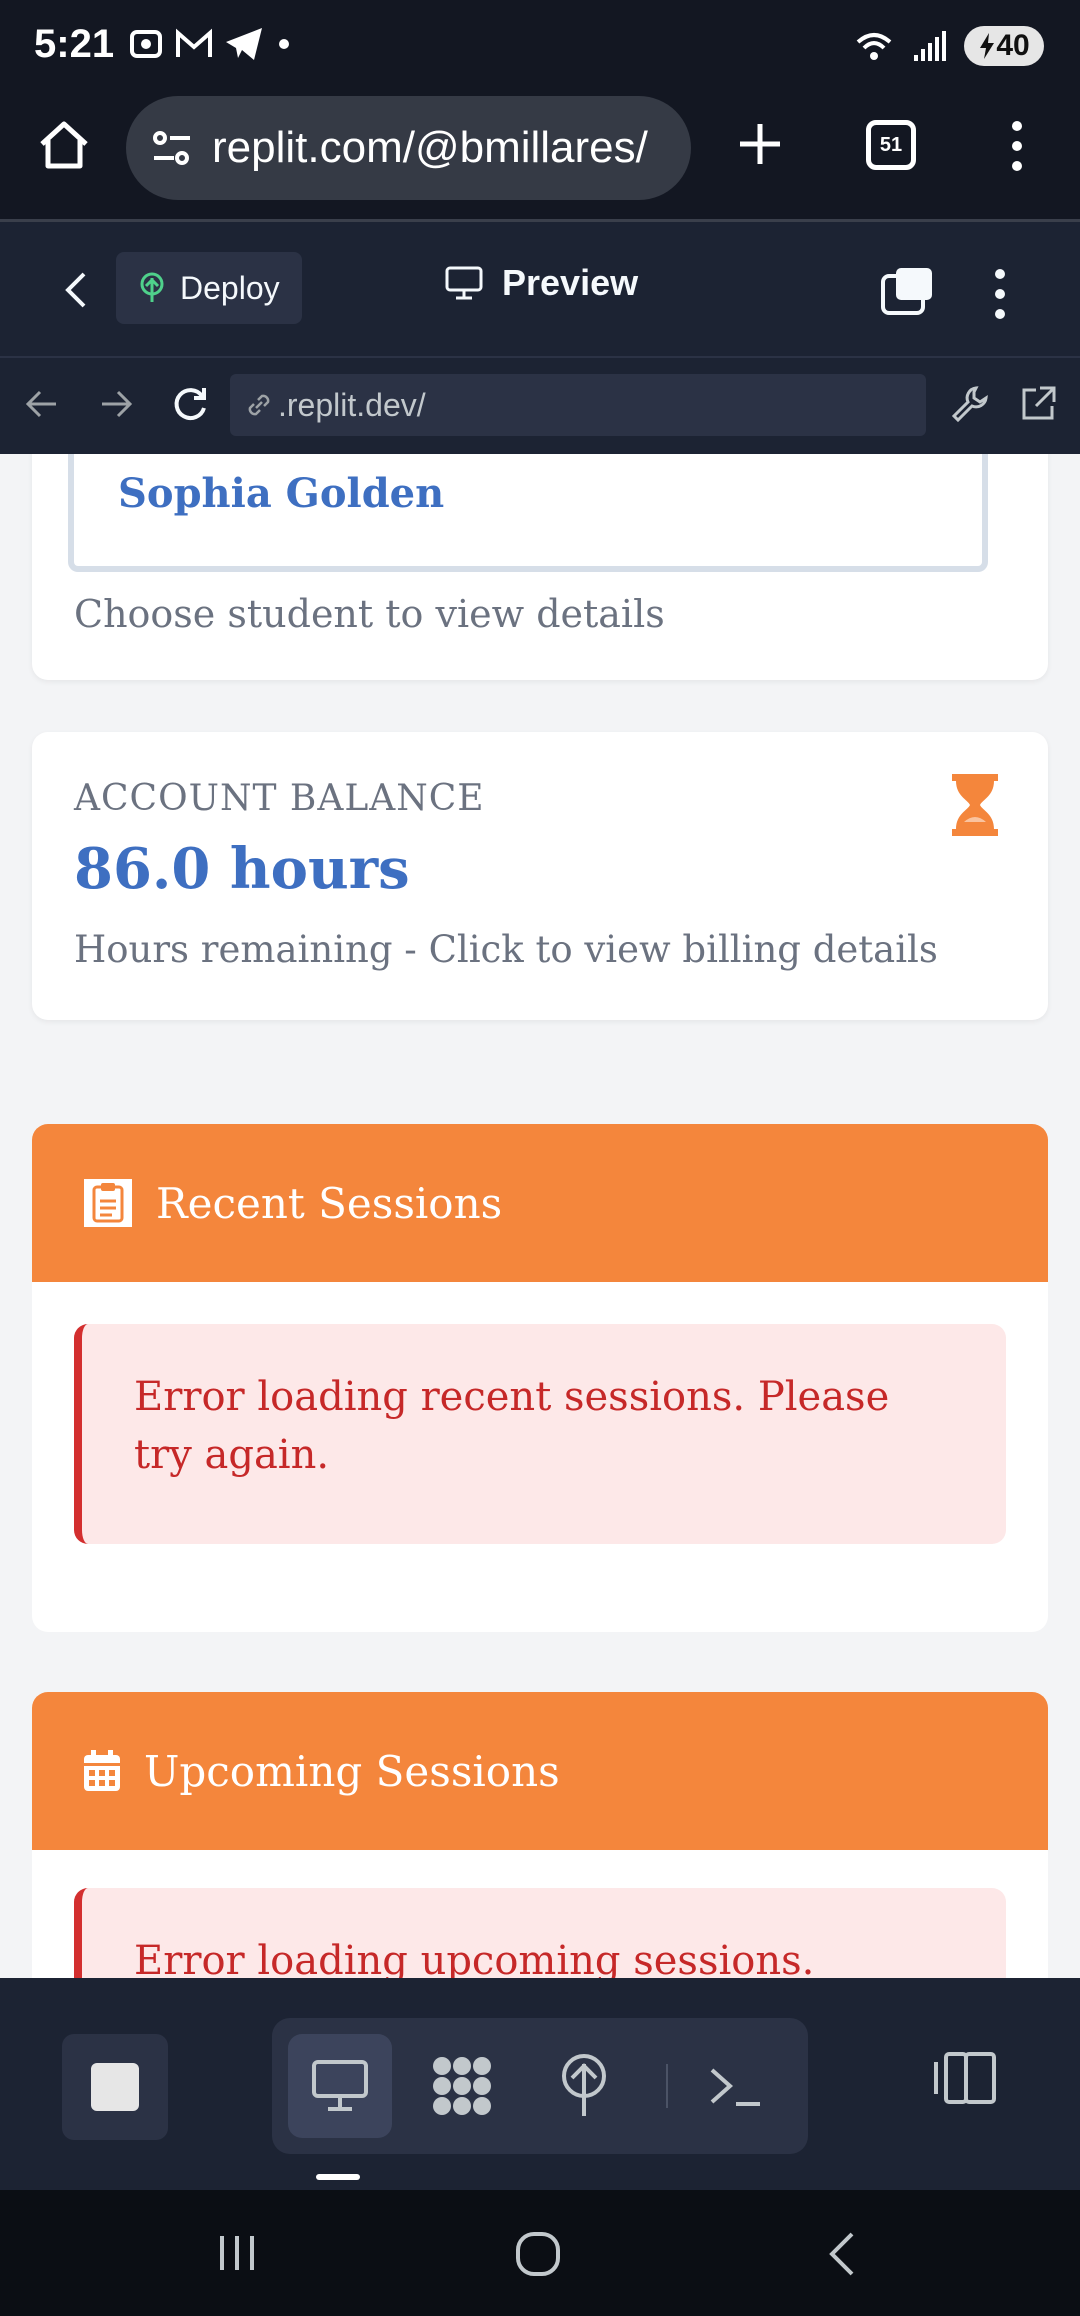 This screenshot has width=1080, height=2316. I want to click on tabs-layout-icon, so click(908, 291).